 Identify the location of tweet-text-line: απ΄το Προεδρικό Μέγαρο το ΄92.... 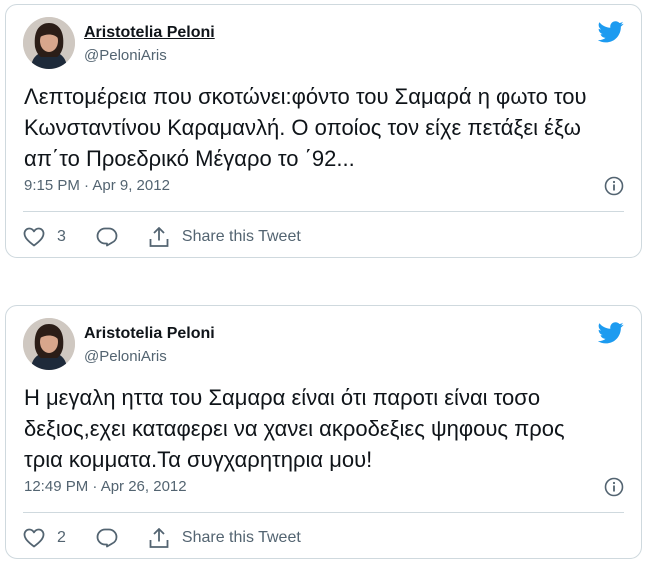
(189, 158).